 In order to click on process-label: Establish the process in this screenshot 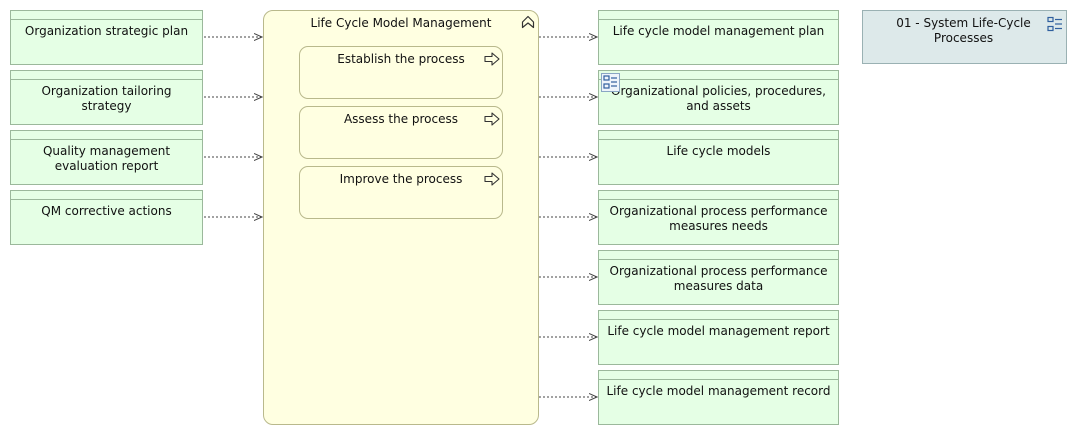, I will do `click(401, 59)`.